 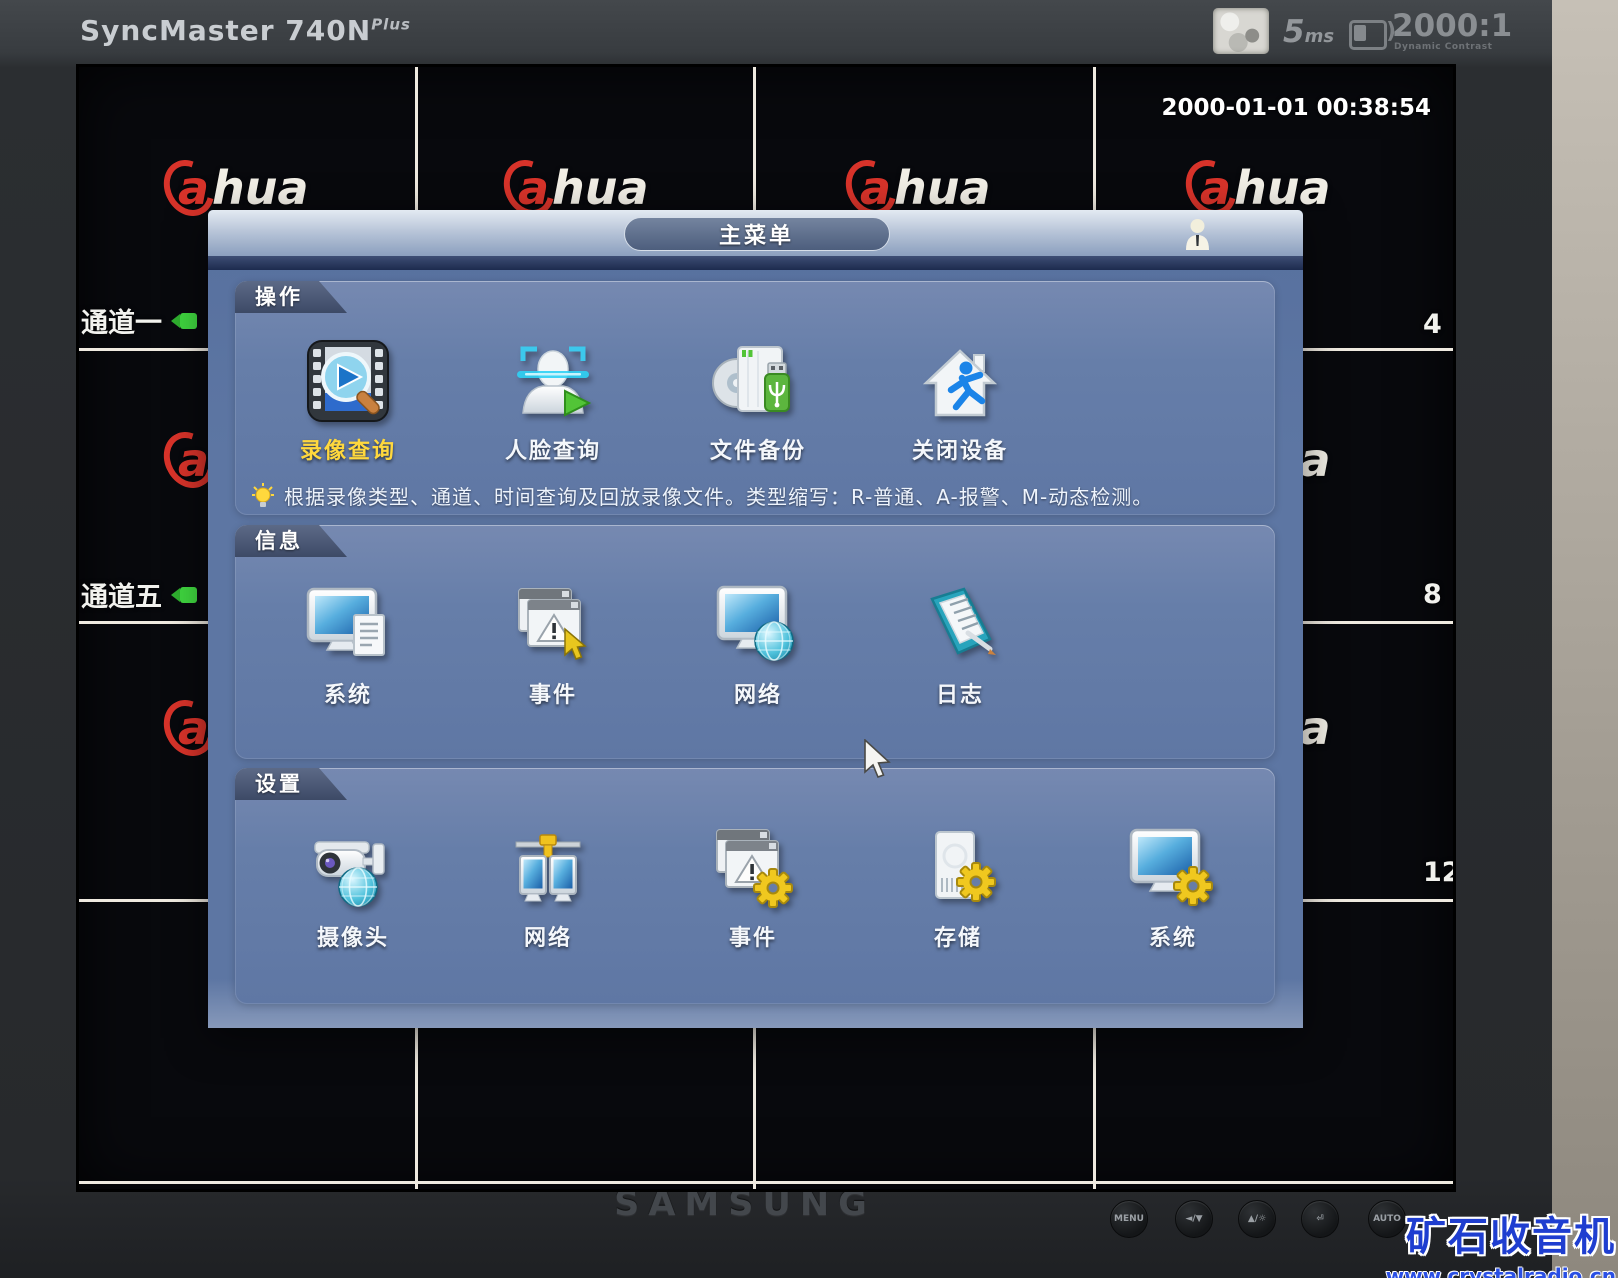 I want to click on monitor-menu-button: MENU, so click(x=1129, y=1219).